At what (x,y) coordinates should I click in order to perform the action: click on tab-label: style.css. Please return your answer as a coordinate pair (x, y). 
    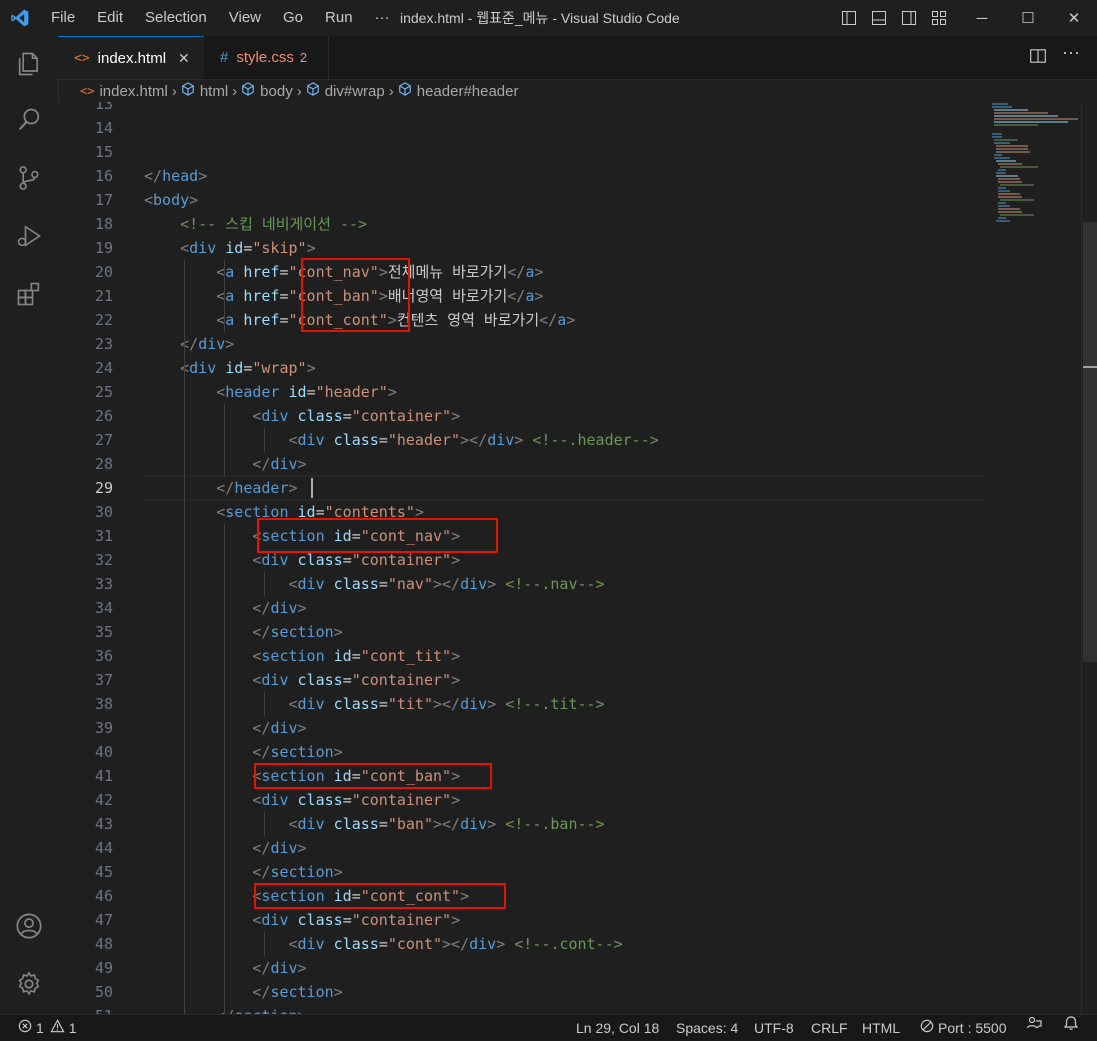
    Looking at the image, I should click on (265, 57).